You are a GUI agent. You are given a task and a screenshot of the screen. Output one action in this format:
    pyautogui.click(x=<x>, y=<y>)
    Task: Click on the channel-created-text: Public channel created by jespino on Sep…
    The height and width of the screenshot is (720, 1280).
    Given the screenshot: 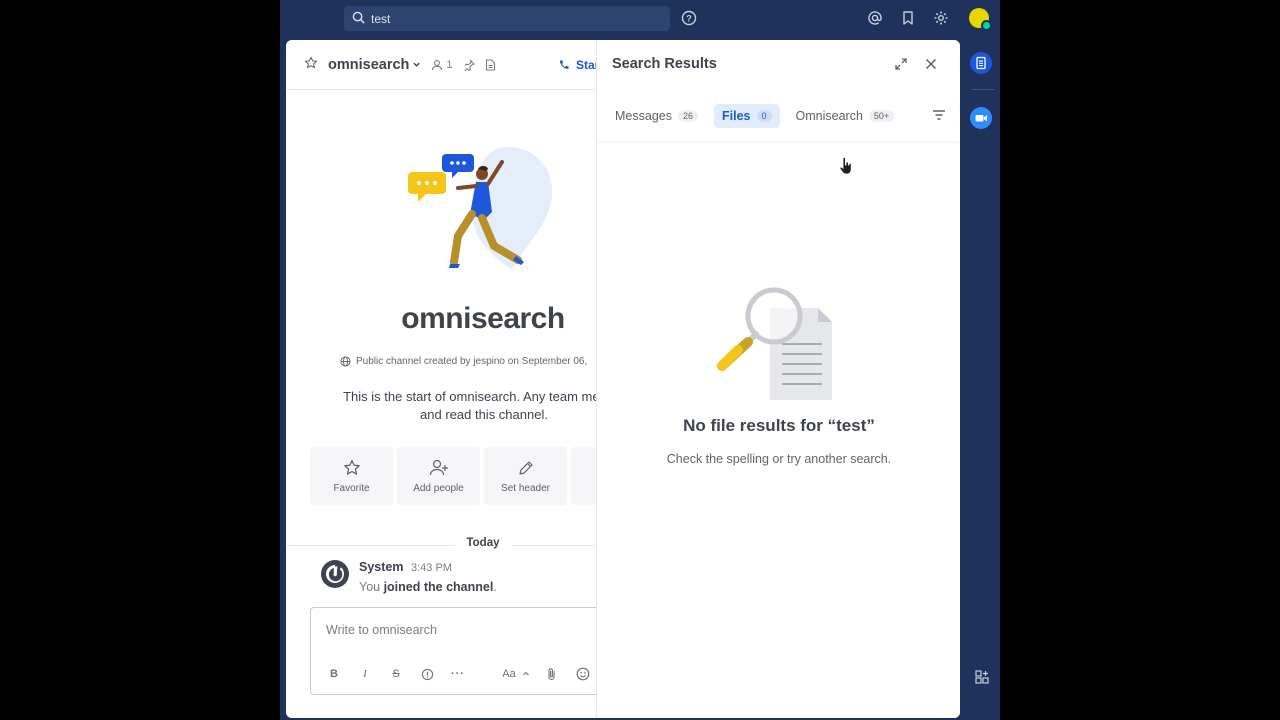 What is the action you would take?
    pyautogui.click(x=472, y=361)
    